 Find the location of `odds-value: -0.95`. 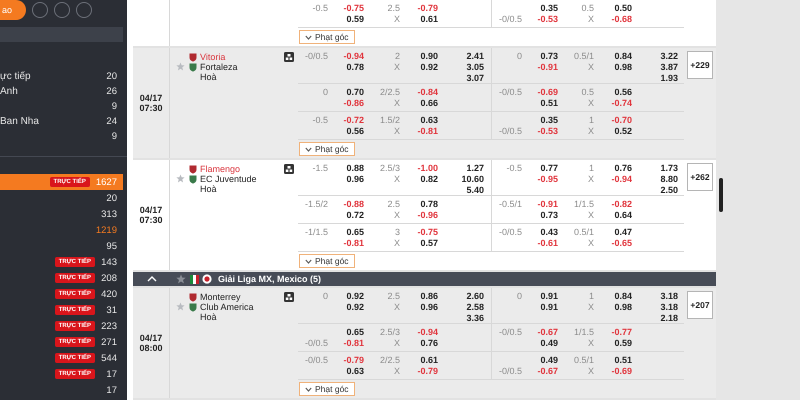

odds-value: -0.95 is located at coordinates (547, 179).